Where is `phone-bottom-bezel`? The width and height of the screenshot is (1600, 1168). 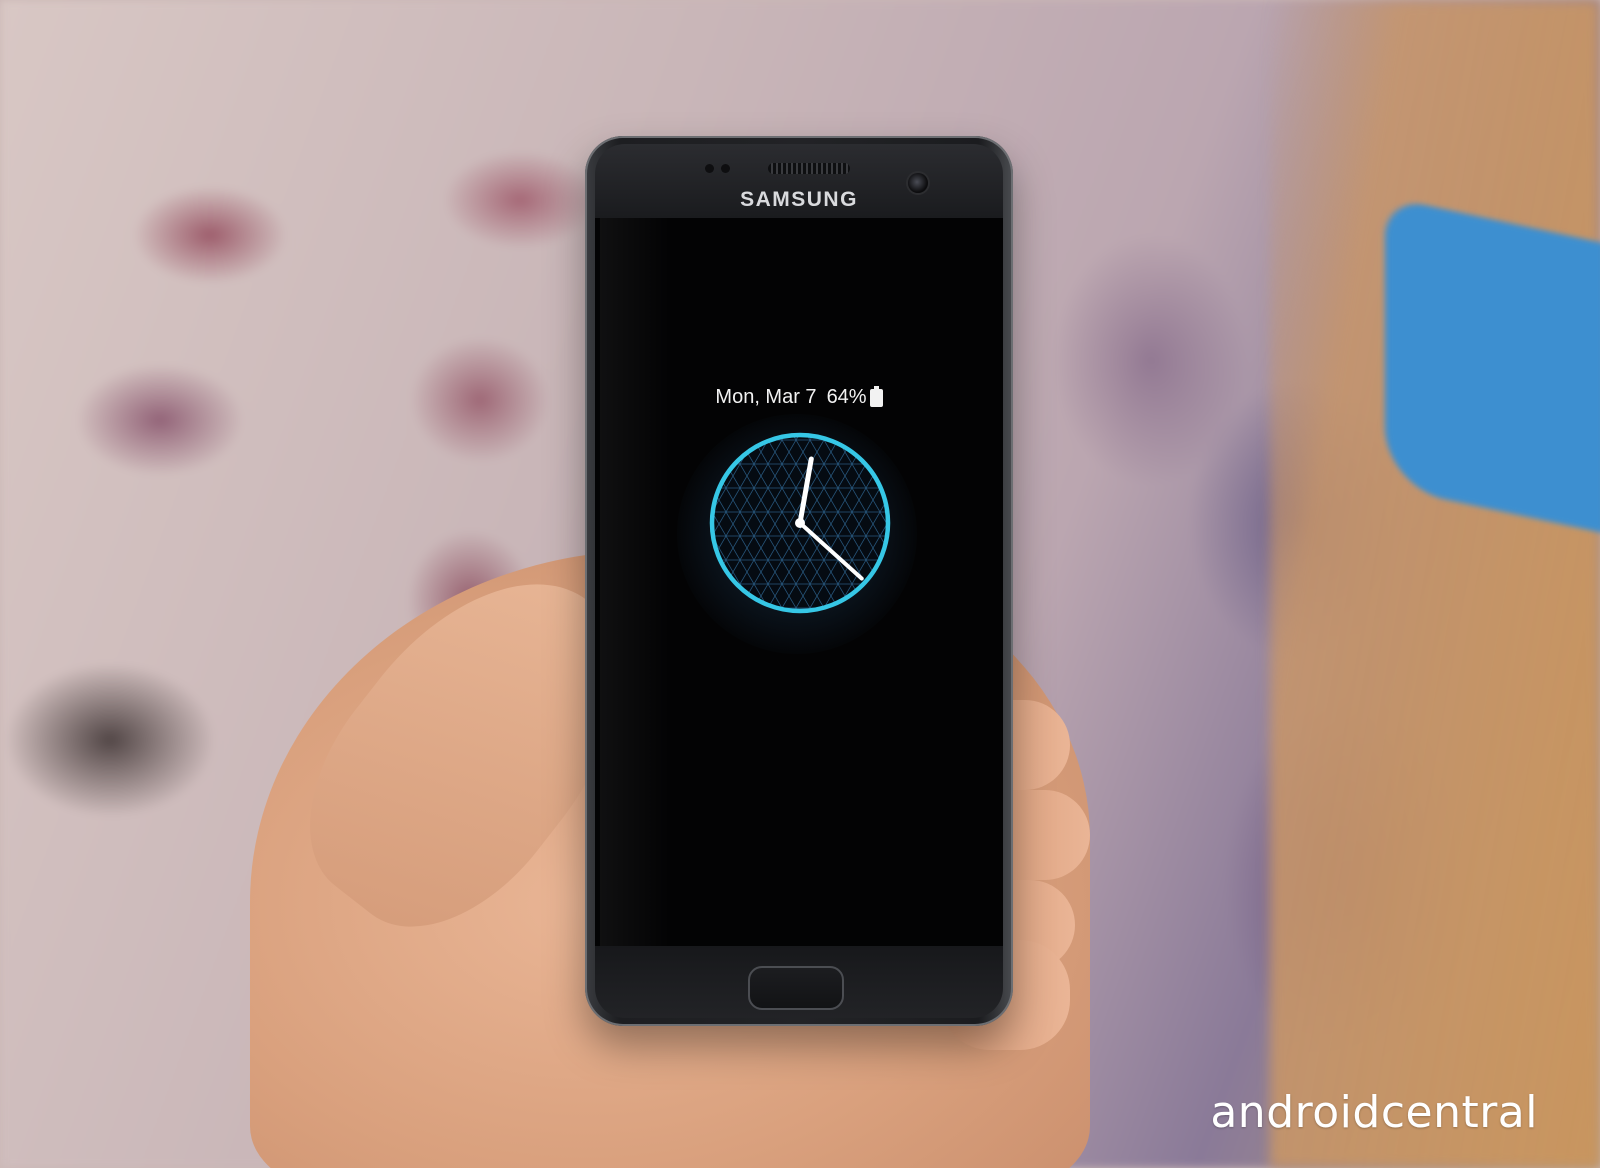
phone-bottom-bezel is located at coordinates (799, 982).